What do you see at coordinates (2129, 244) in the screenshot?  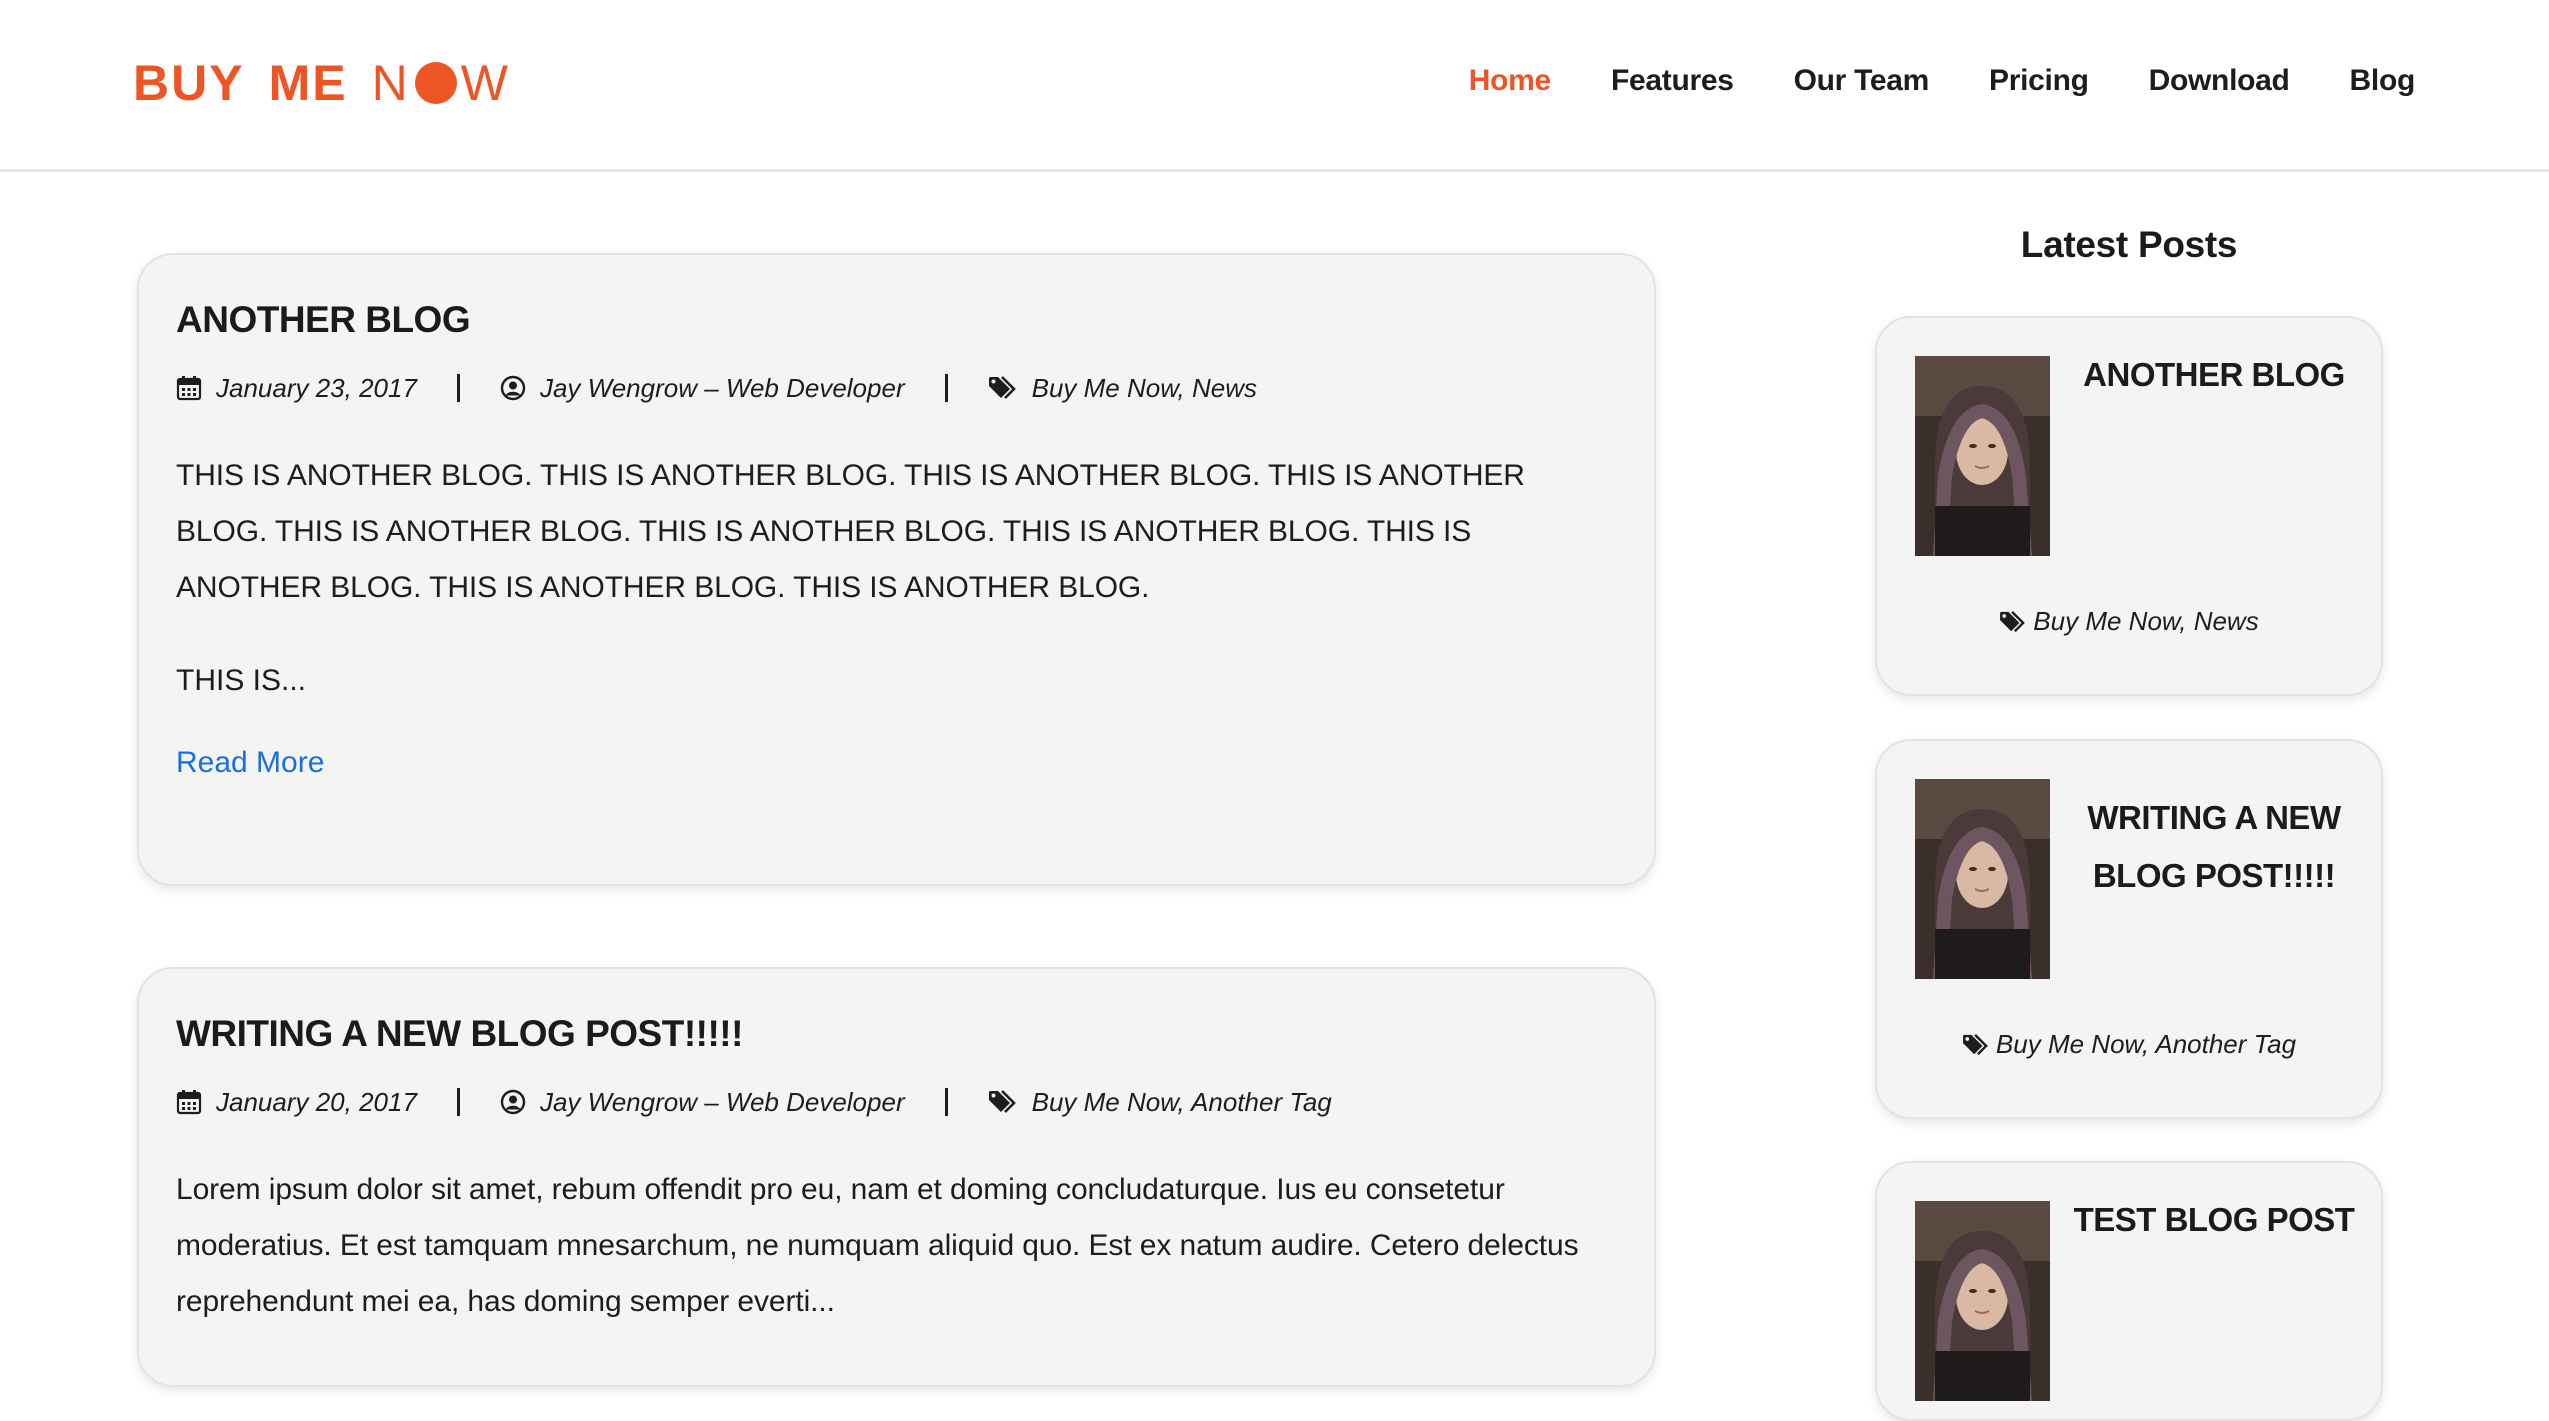 I see `sidebar-title: Latest Posts` at bounding box center [2129, 244].